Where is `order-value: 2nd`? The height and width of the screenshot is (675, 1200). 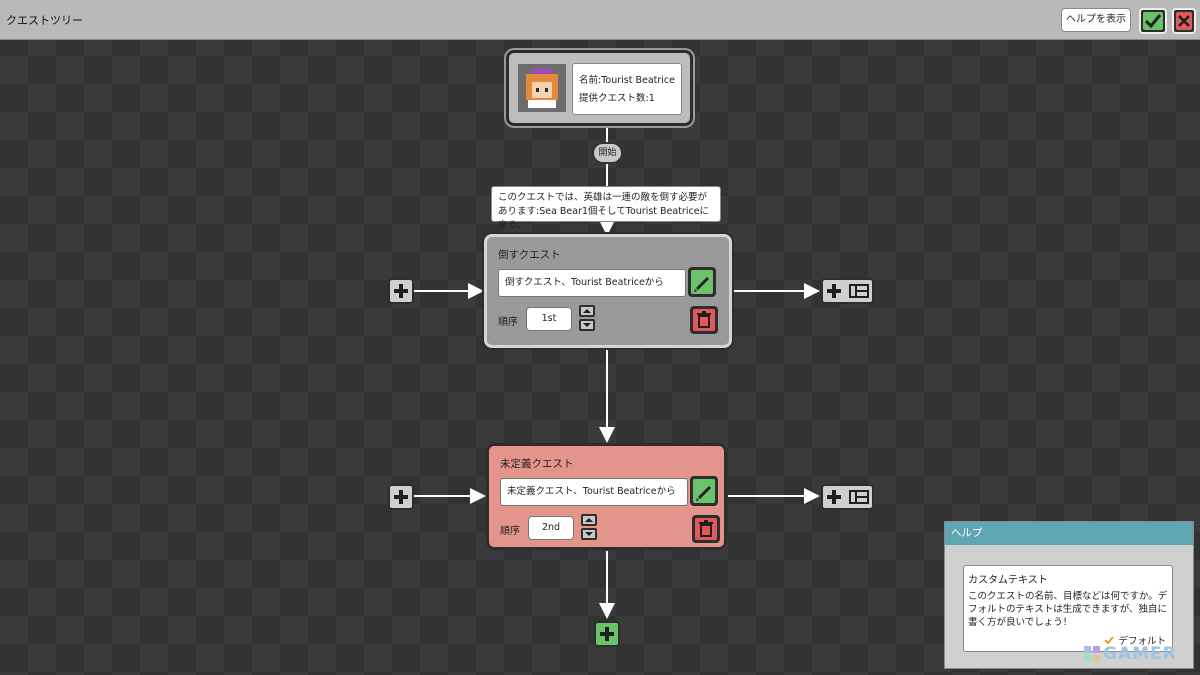 order-value: 2nd is located at coordinates (551, 528).